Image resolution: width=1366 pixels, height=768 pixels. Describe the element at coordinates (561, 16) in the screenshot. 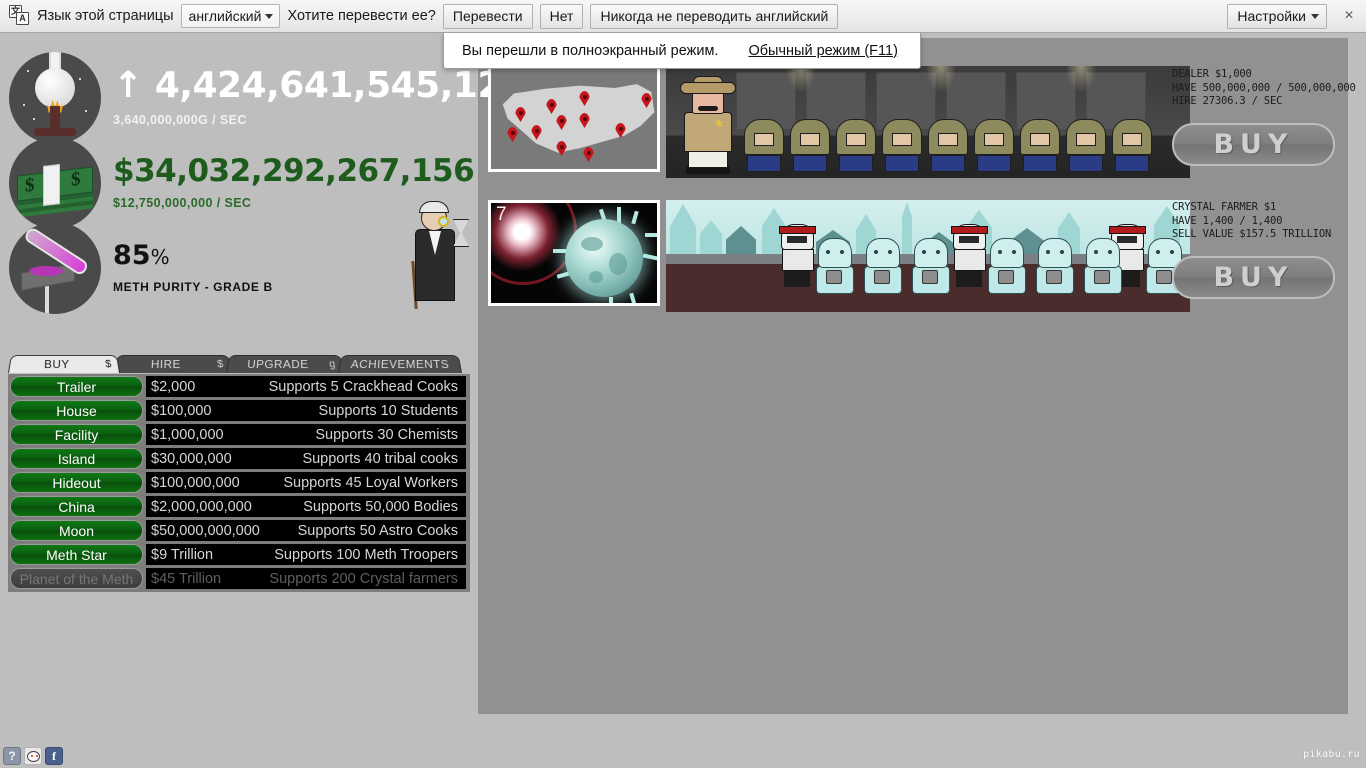

I see `decline-translate-button: Нет` at that location.